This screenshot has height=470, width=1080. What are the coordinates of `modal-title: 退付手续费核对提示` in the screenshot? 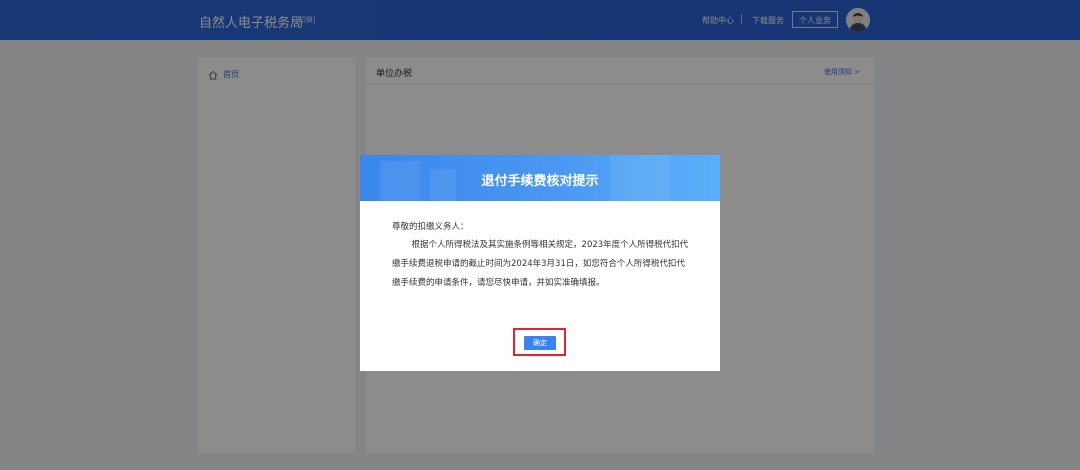 It's located at (540, 181).